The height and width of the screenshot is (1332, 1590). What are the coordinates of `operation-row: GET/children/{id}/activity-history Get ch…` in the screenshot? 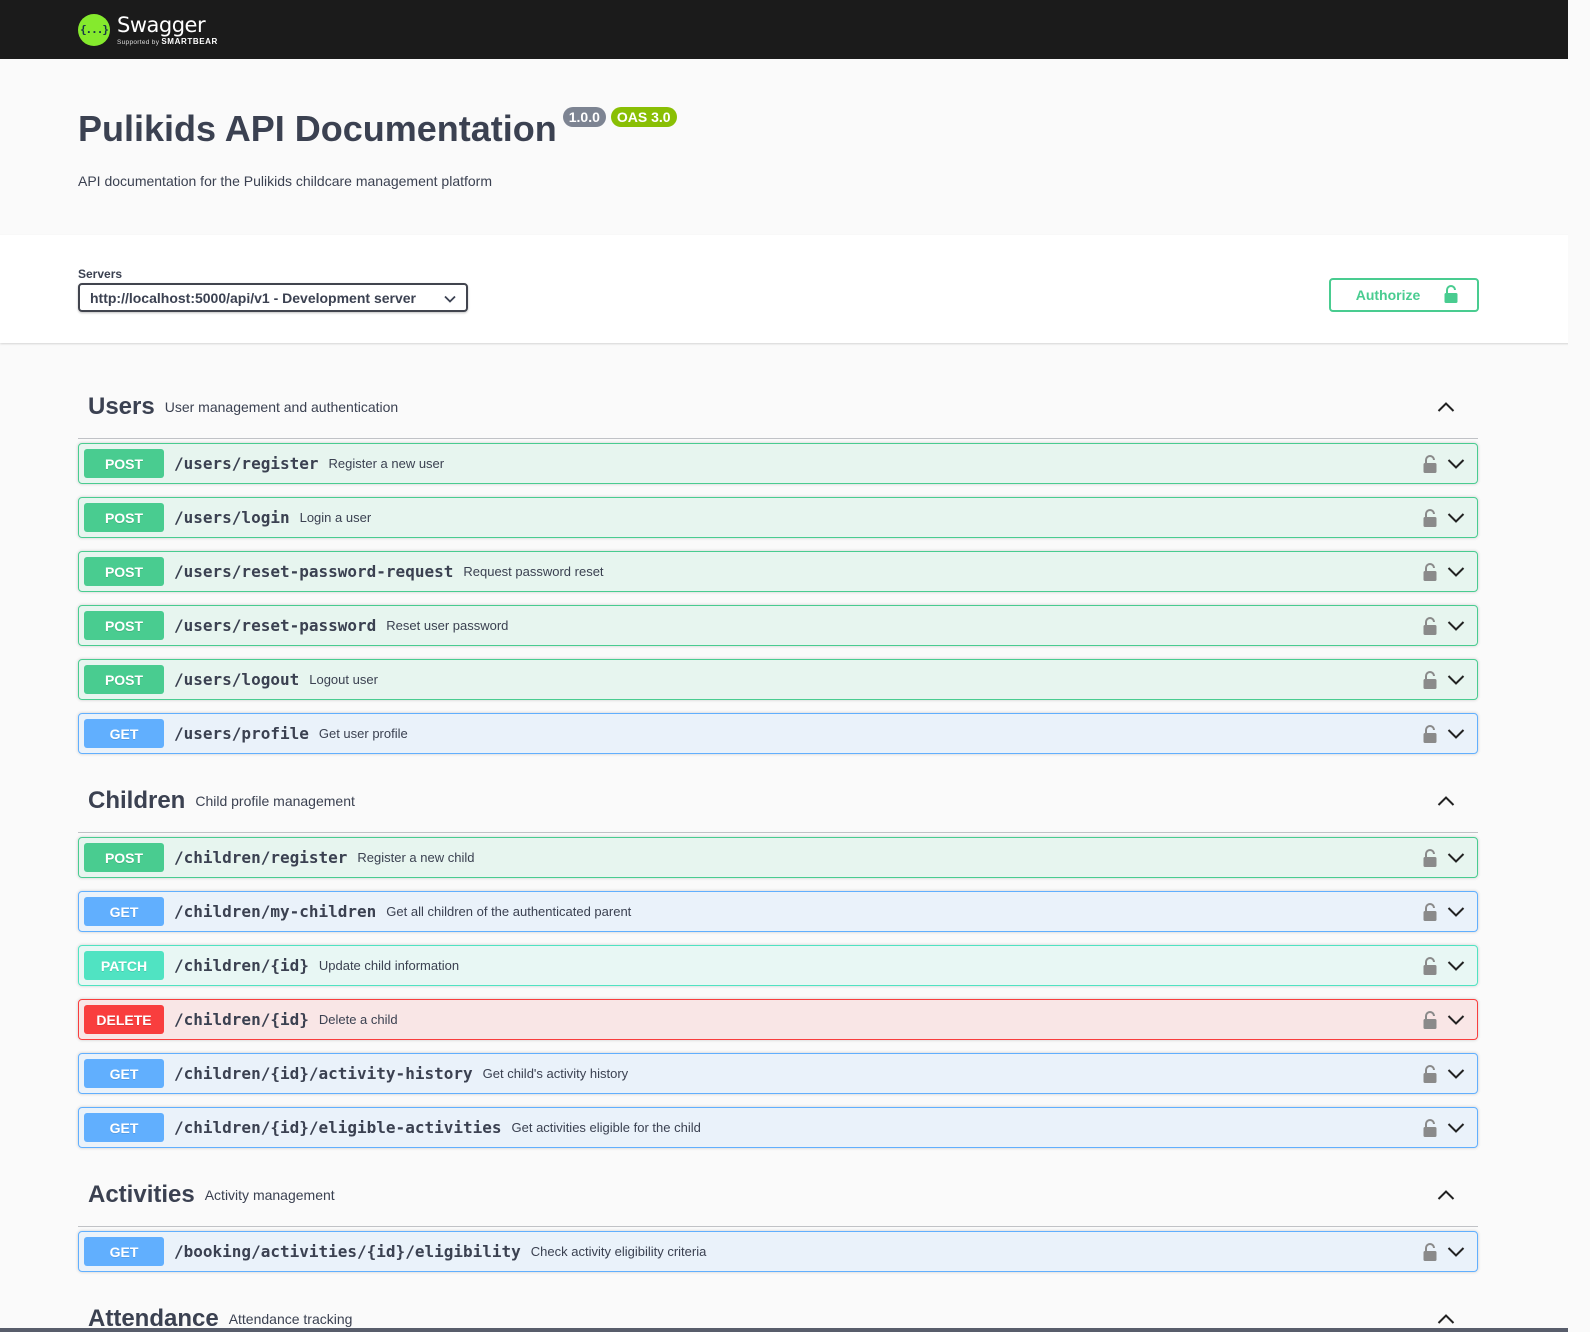 It's located at (778, 1073).